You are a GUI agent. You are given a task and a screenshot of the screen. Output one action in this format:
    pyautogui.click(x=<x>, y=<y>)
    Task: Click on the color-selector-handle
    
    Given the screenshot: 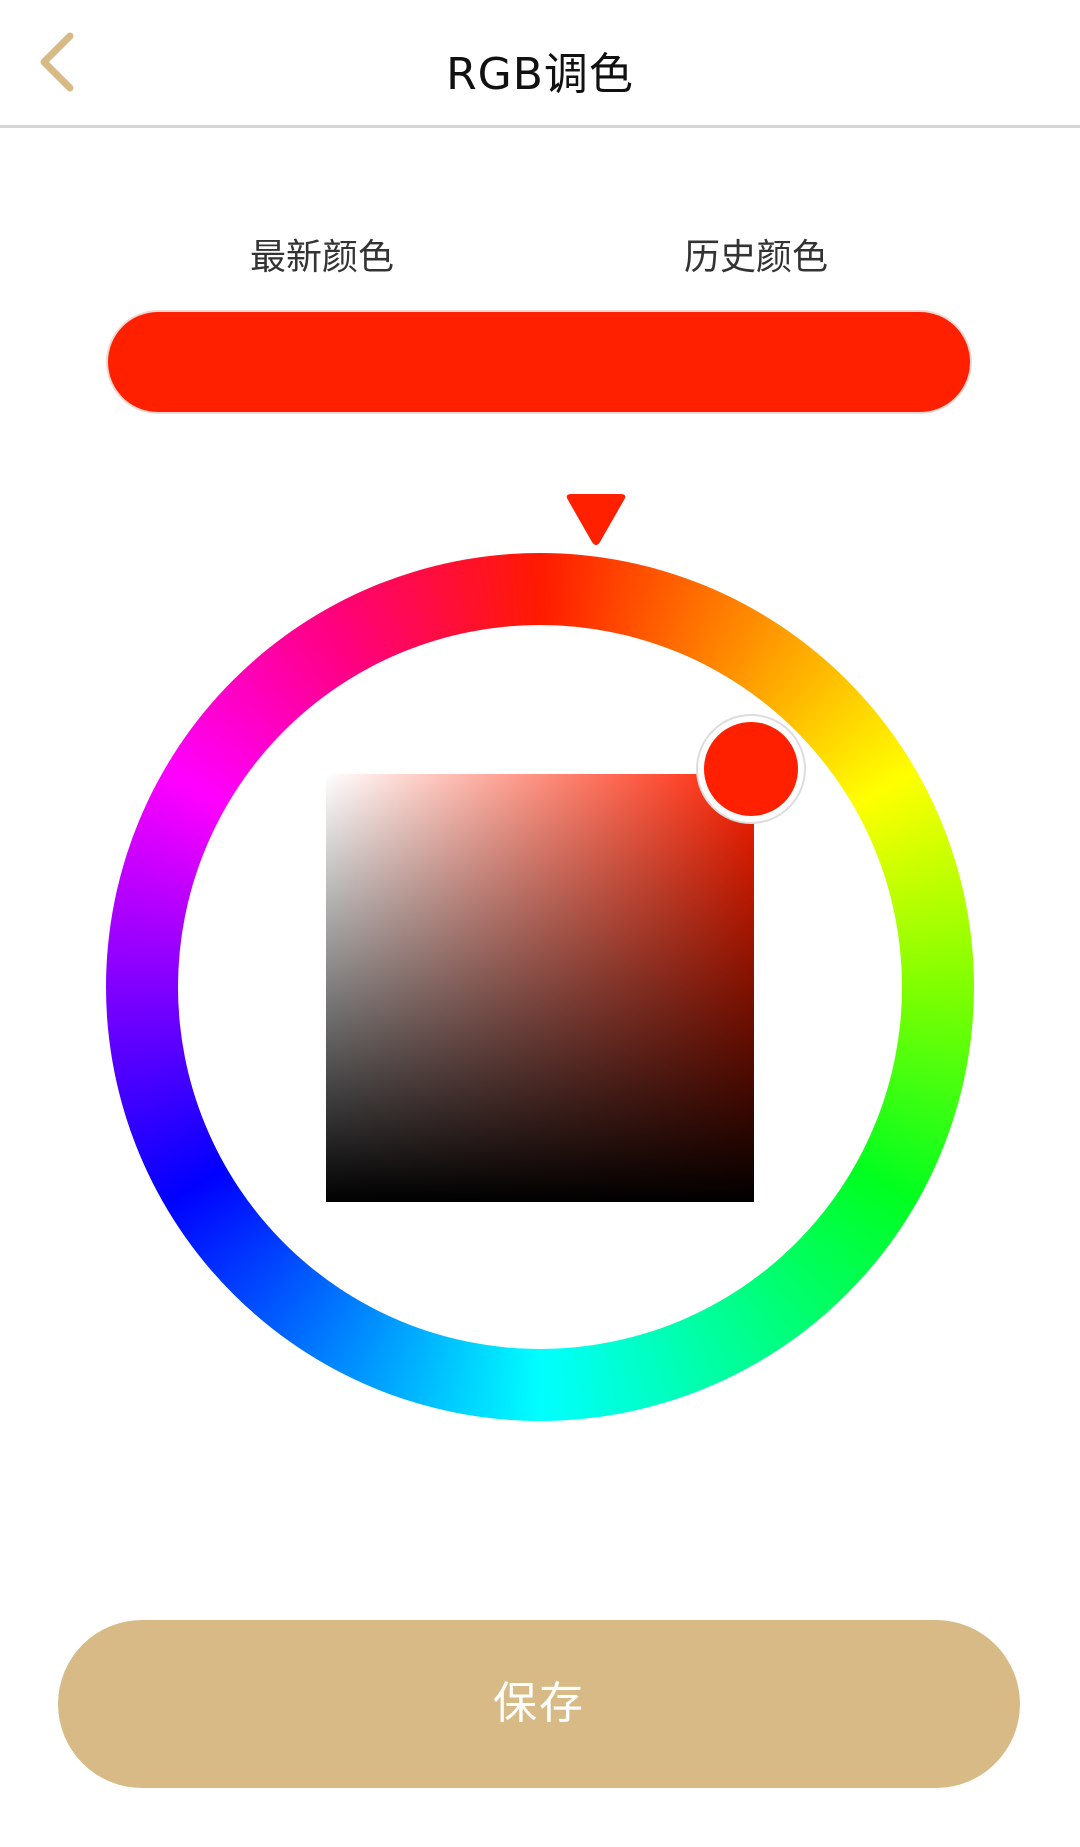 What is the action you would take?
    pyautogui.click(x=751, y=769)
    